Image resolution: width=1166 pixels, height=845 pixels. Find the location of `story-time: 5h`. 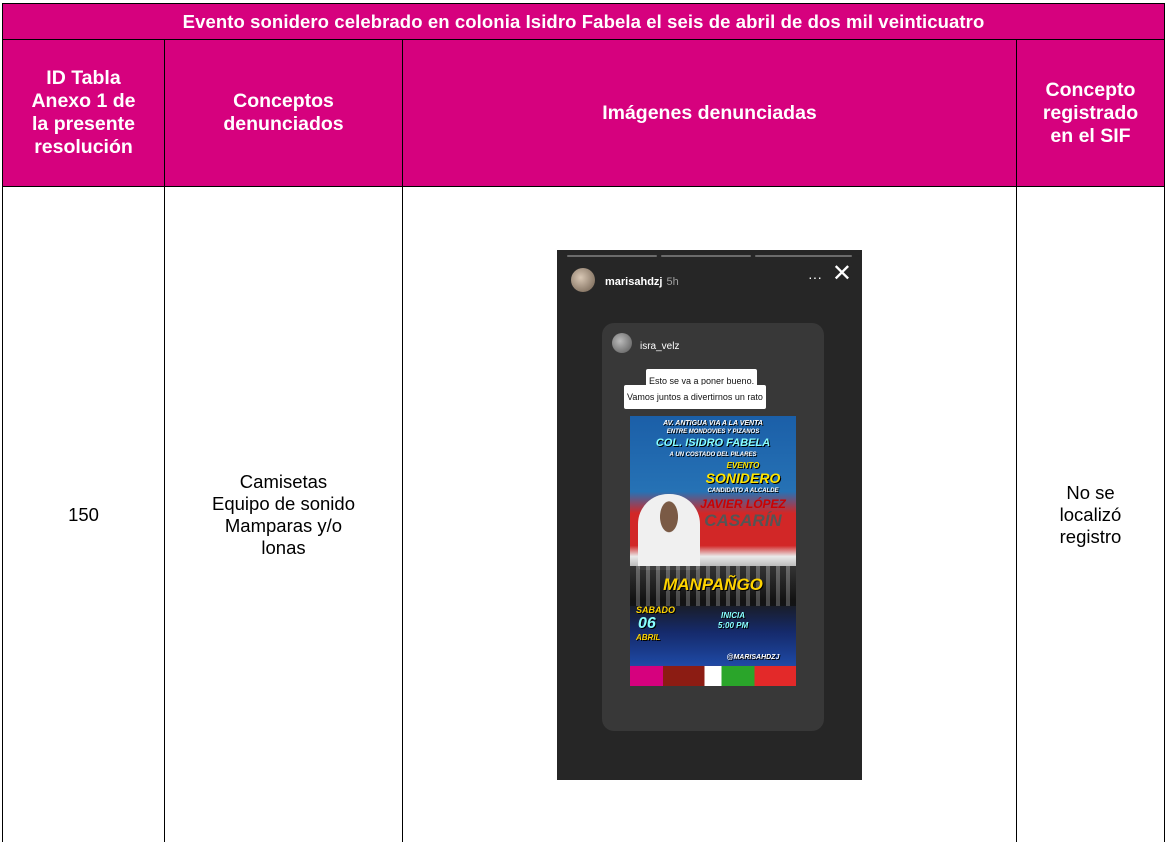

story-time: 5h is located at coordinates (672, 281).